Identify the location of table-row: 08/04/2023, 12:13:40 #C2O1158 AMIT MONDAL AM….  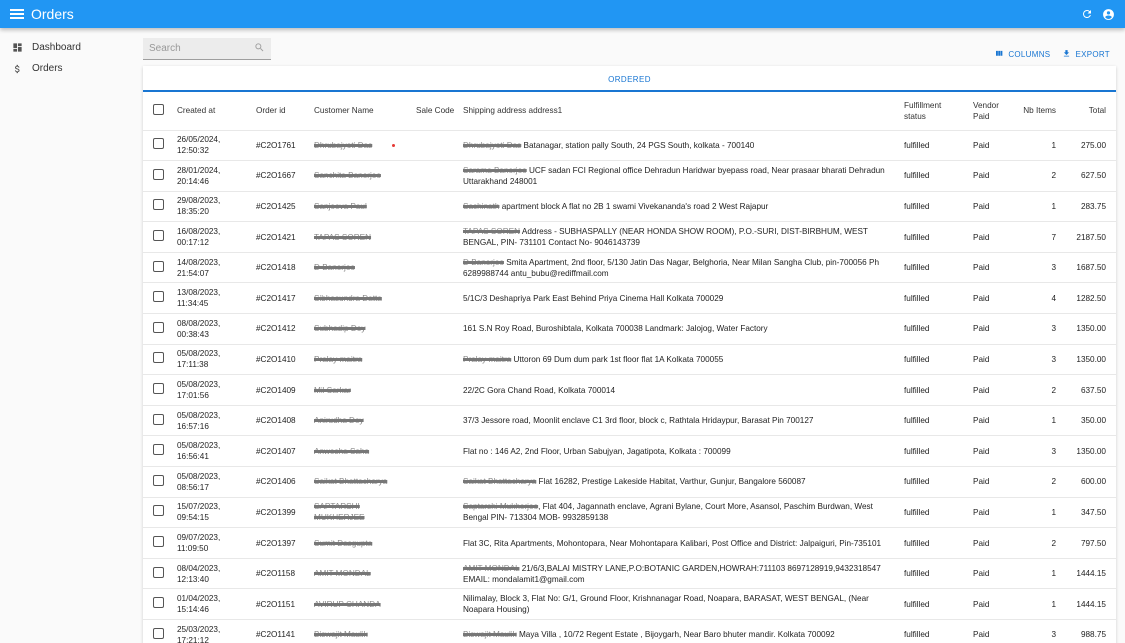
(629, 574).